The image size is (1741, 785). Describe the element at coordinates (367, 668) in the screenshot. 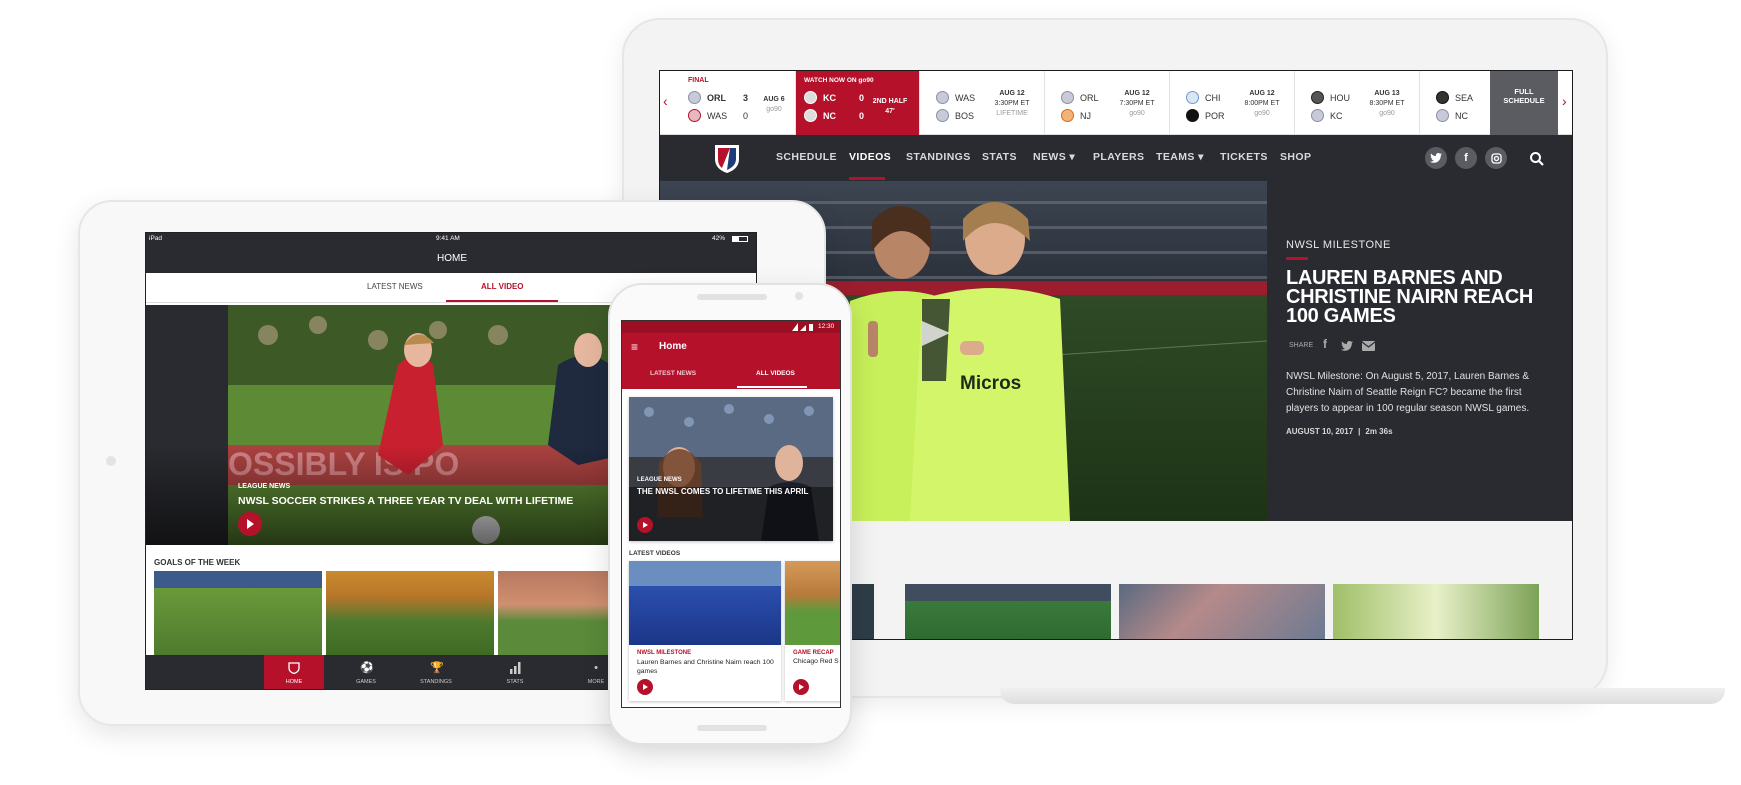

I see `soccer-ball-icon: ⚽` at that location.